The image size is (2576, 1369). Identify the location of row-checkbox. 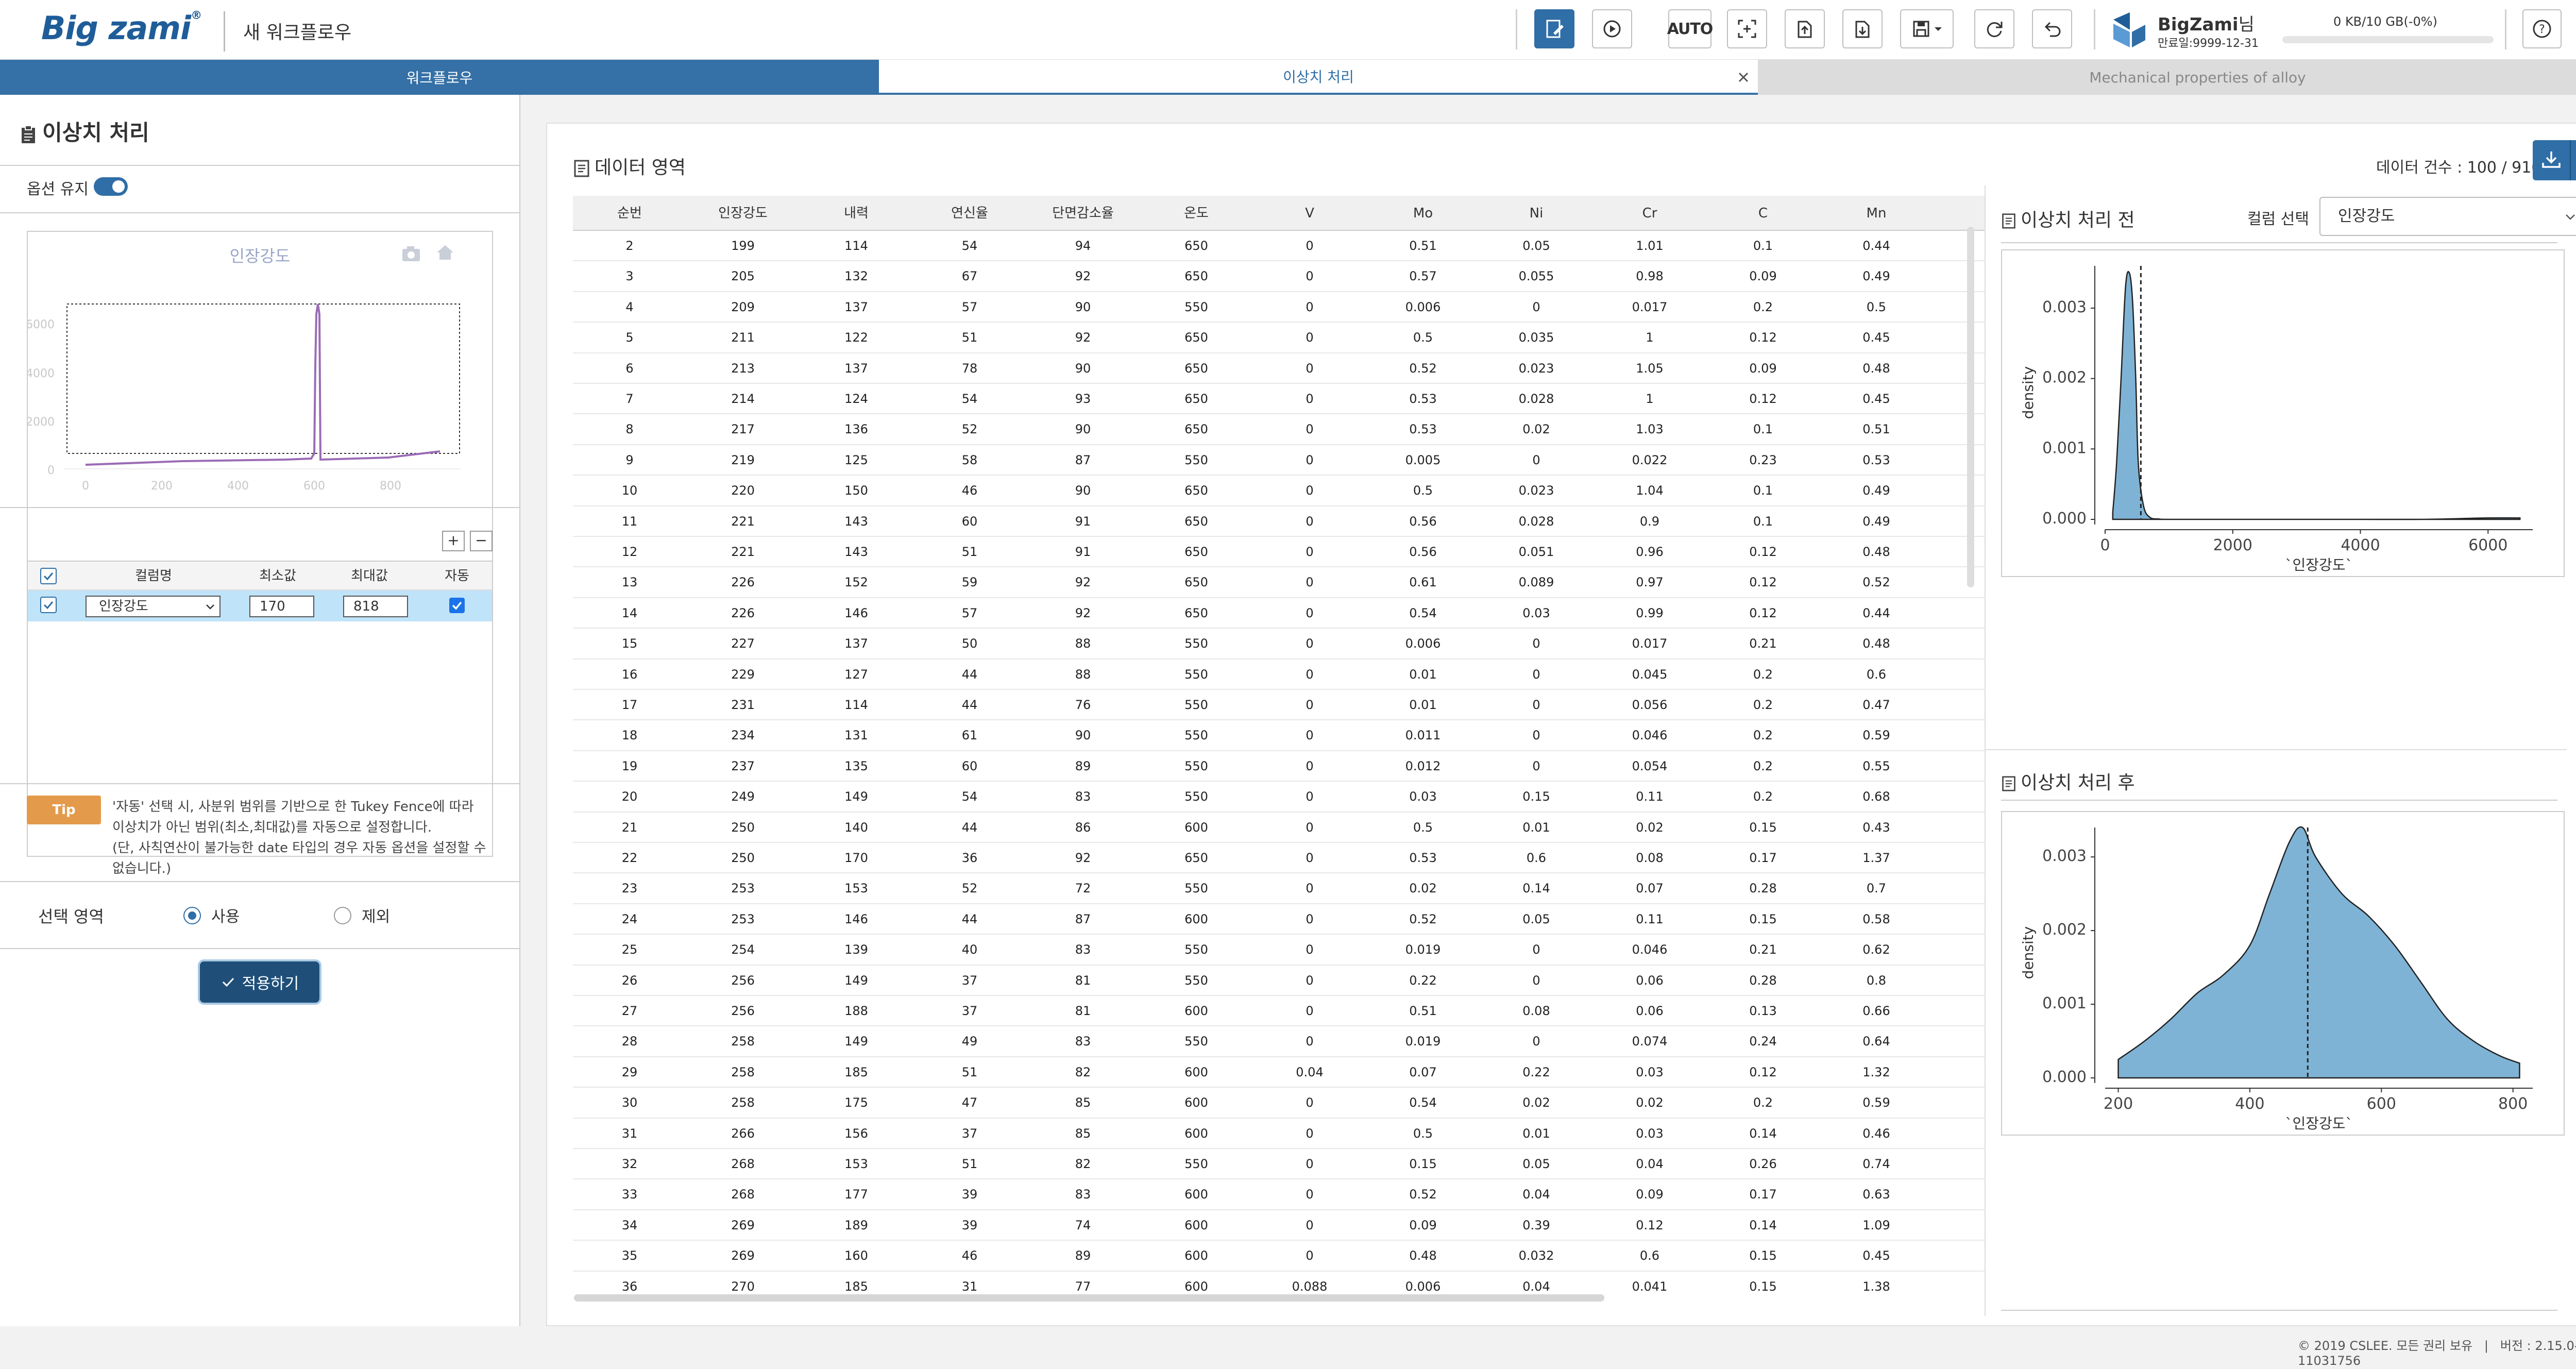
(48, 605).